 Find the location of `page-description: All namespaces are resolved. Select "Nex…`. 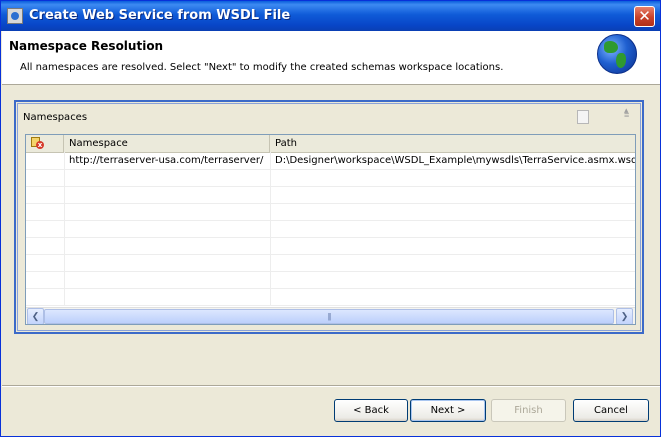

page-description: All namespaces are resolved. Select "Nex… is located at coordinates (262, 67).